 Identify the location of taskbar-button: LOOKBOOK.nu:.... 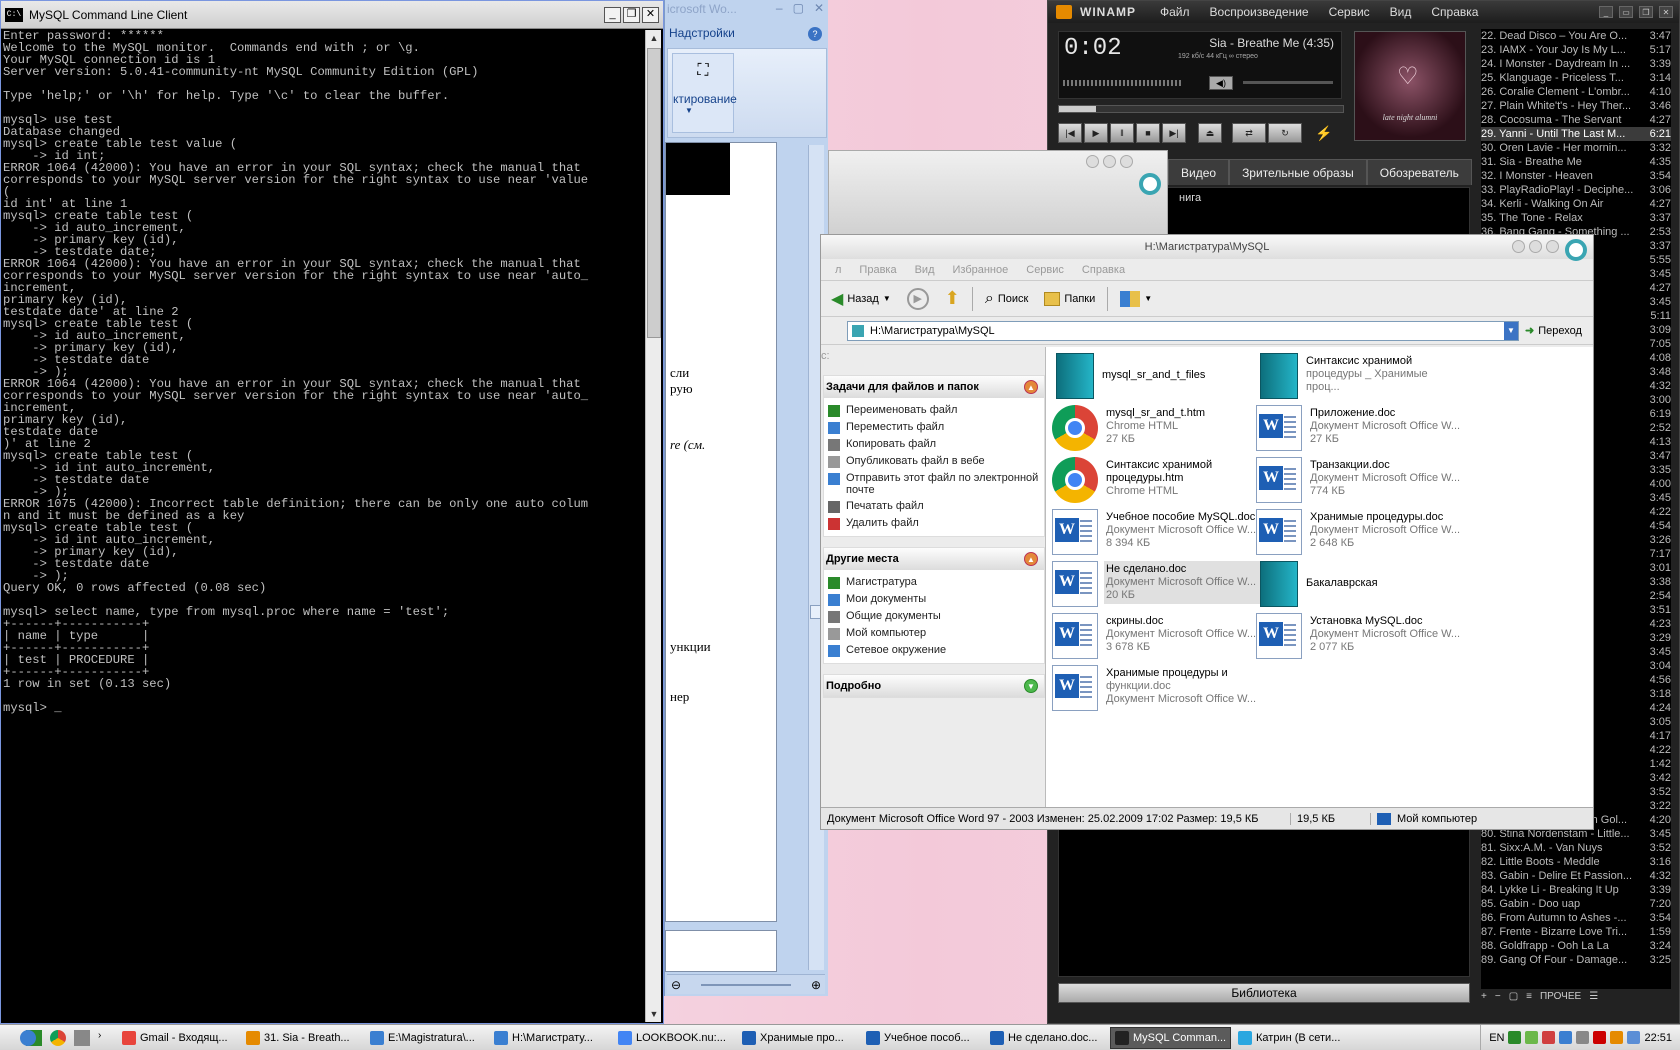
(674, 1038).